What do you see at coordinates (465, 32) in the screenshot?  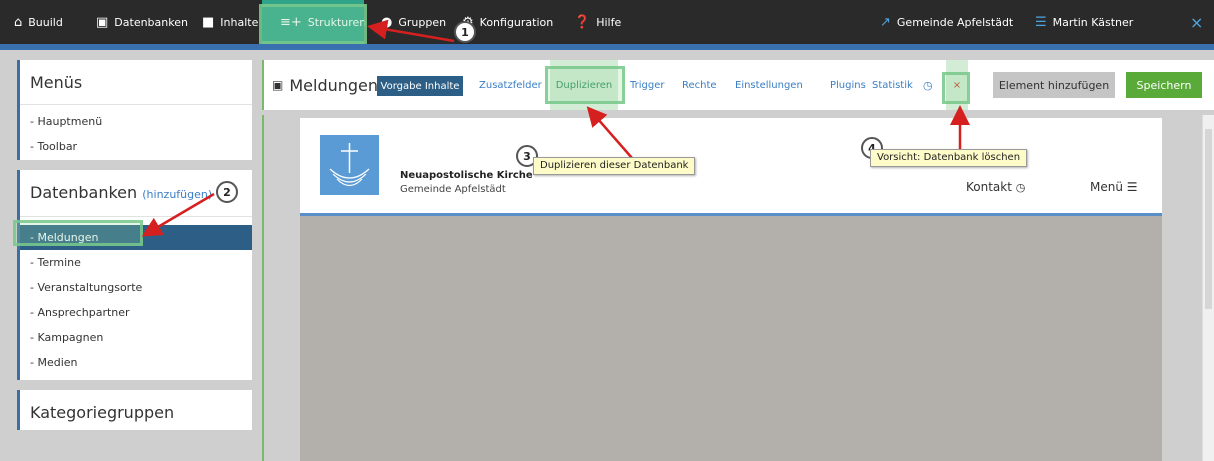 I see `marker-1: 1` at bounding box center [465, 32].